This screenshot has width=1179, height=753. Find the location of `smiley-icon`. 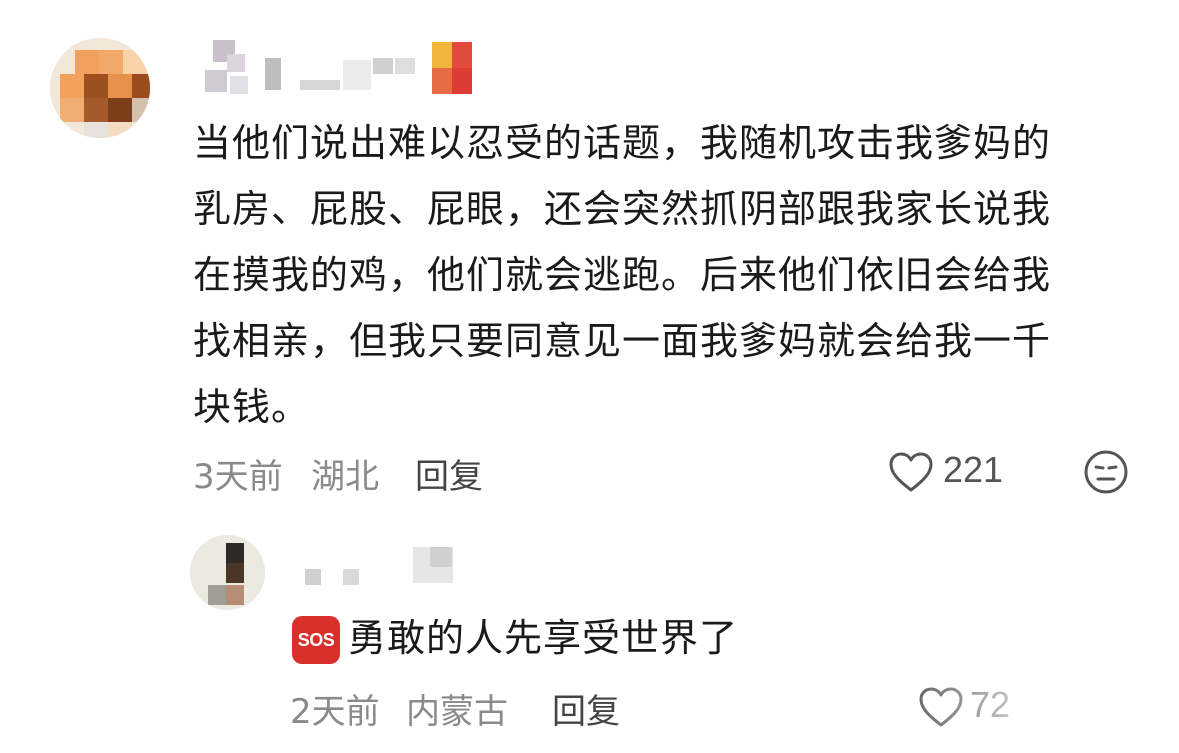

smiley-icon is located at coordinates (1106, 472).